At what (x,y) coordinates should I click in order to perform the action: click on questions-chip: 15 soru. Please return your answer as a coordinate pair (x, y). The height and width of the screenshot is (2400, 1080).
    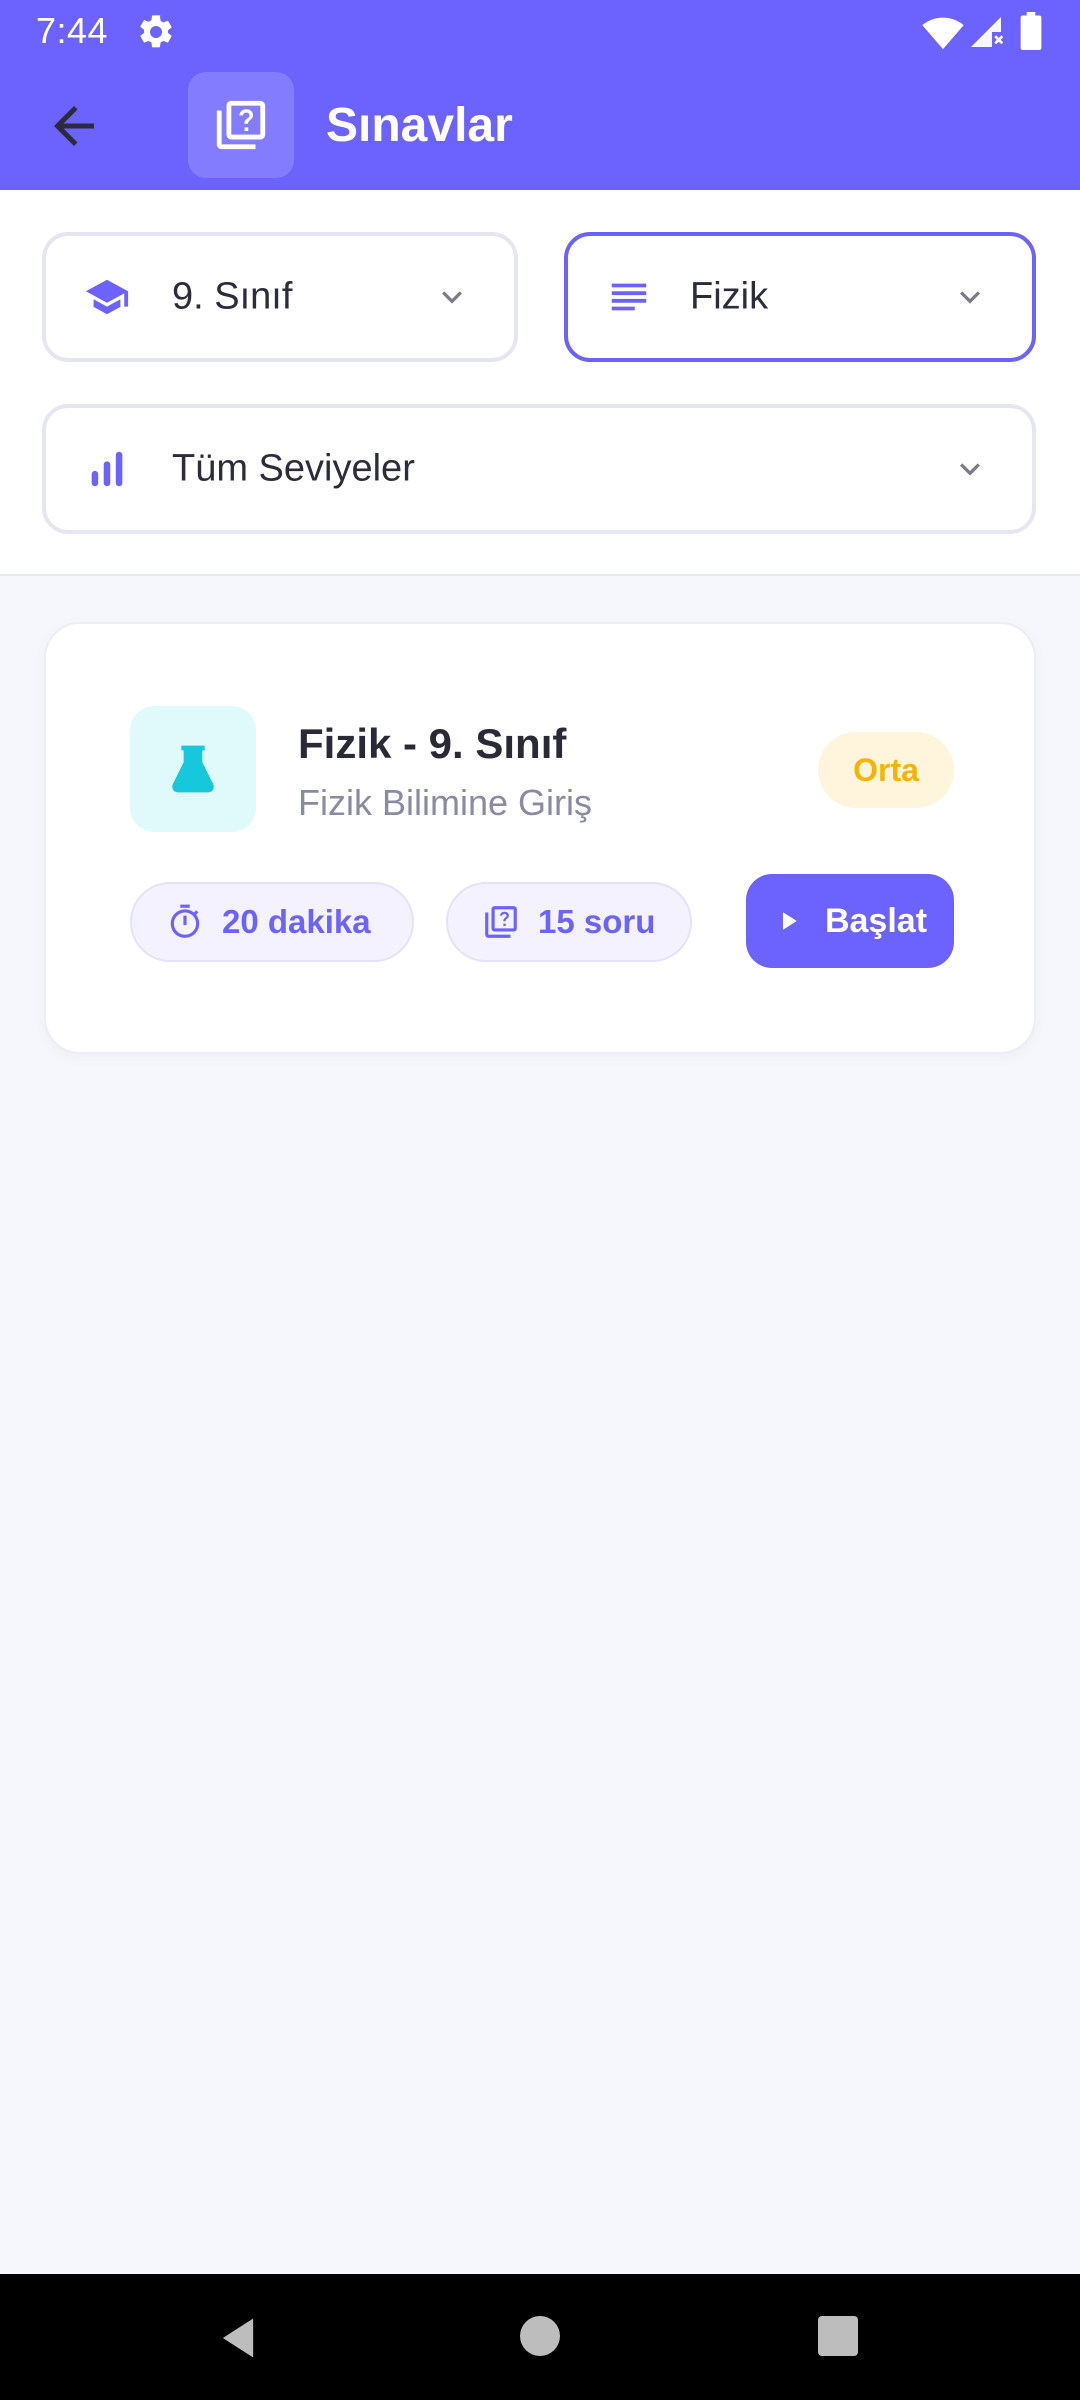
    Looking at the image, I should click on (569, 922).